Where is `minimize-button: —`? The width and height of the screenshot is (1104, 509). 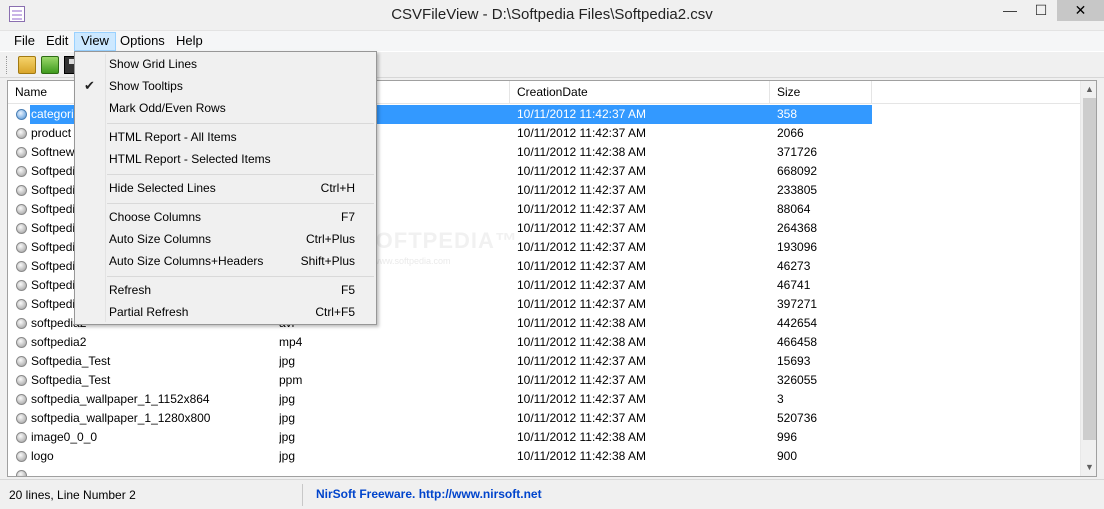
minimize-button: — is located at coordinates (1010, 10).